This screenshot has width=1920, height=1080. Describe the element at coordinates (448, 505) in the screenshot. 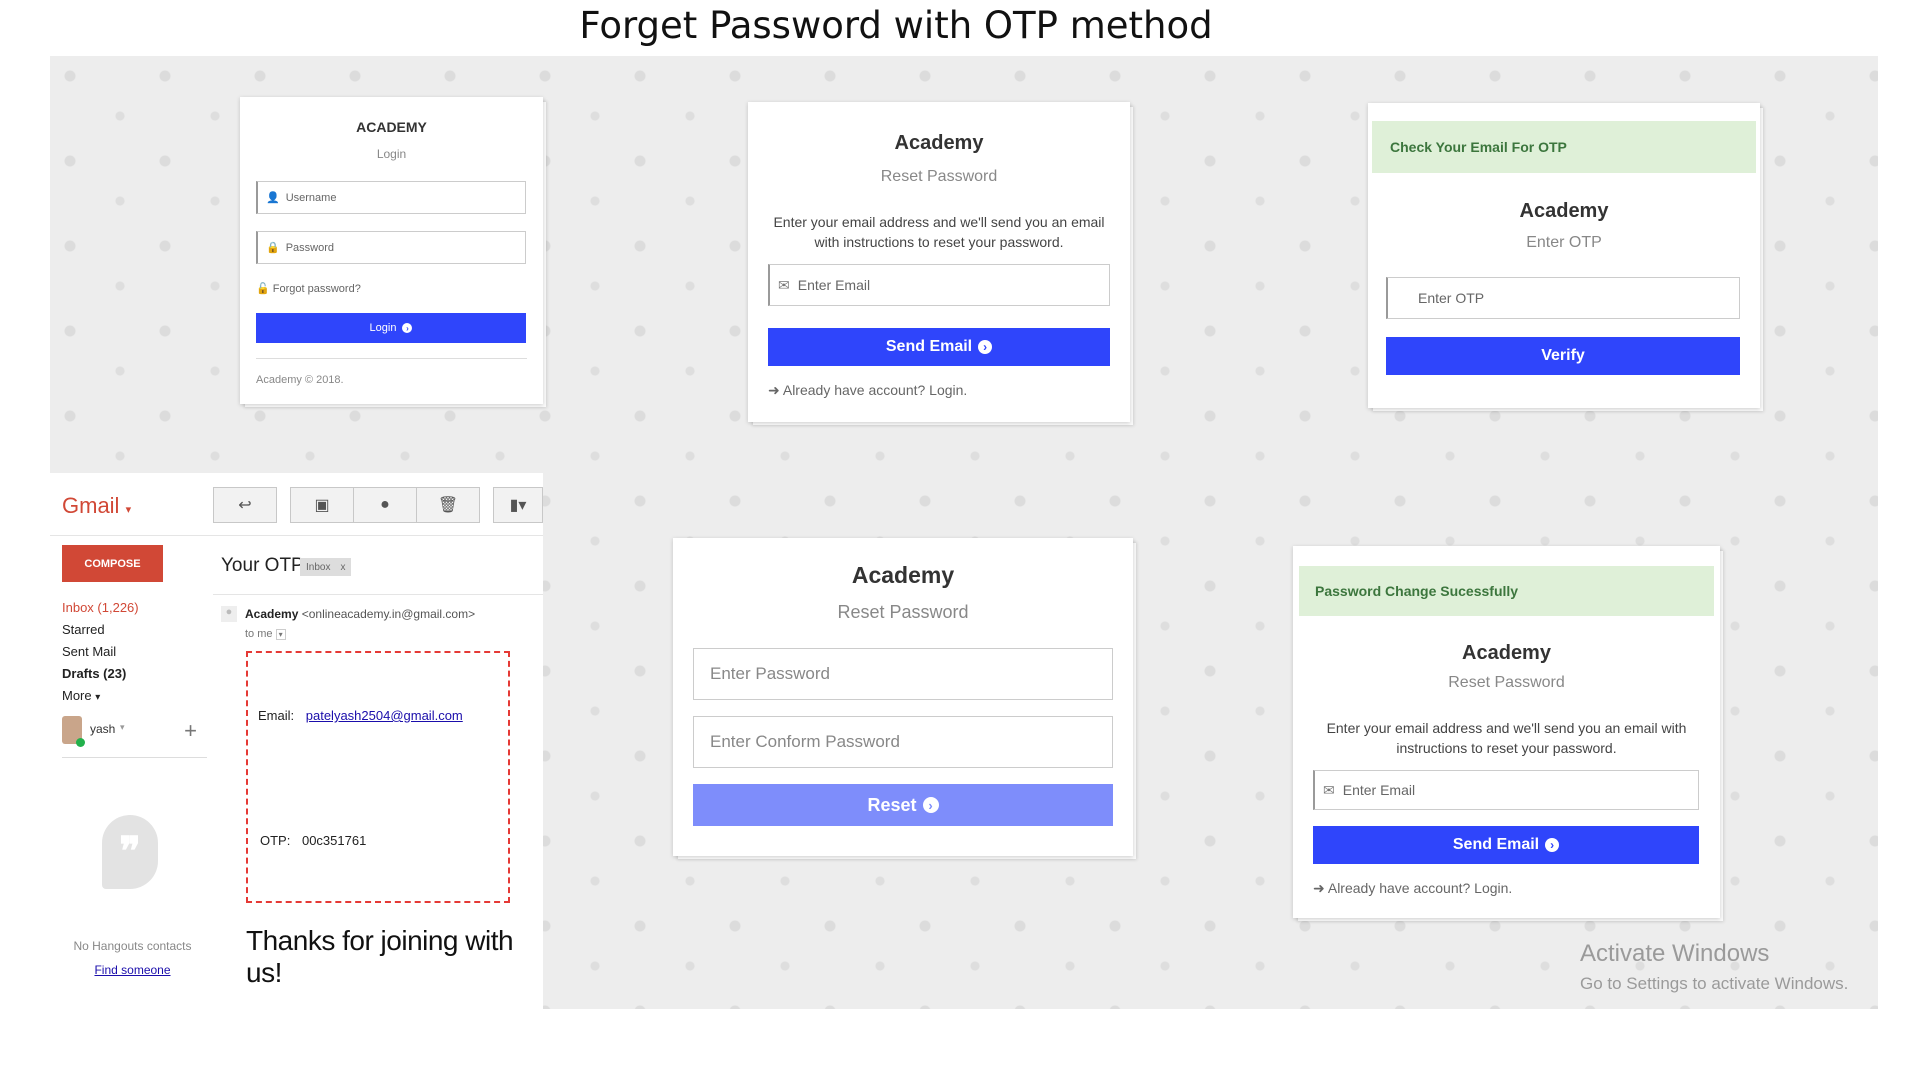

I see `delete-button: 🗑` at that location.